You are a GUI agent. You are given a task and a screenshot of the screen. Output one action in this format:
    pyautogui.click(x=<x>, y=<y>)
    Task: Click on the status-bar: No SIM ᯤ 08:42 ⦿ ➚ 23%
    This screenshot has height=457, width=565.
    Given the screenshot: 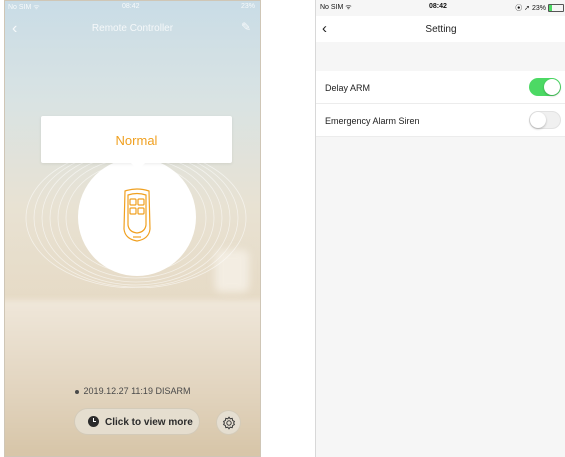 What is the action you would take?
    pyautogui.click(x=440, y=7)
    